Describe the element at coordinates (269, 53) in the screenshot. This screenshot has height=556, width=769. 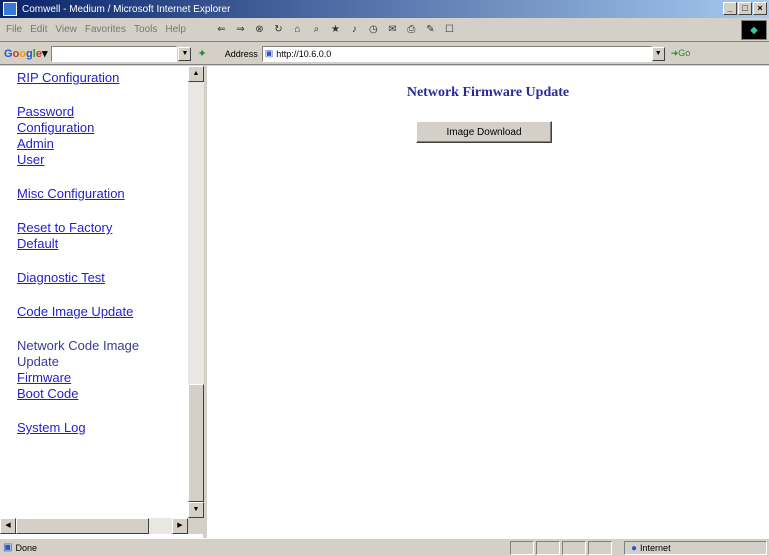
I see `page-icon: ▣` at that location.